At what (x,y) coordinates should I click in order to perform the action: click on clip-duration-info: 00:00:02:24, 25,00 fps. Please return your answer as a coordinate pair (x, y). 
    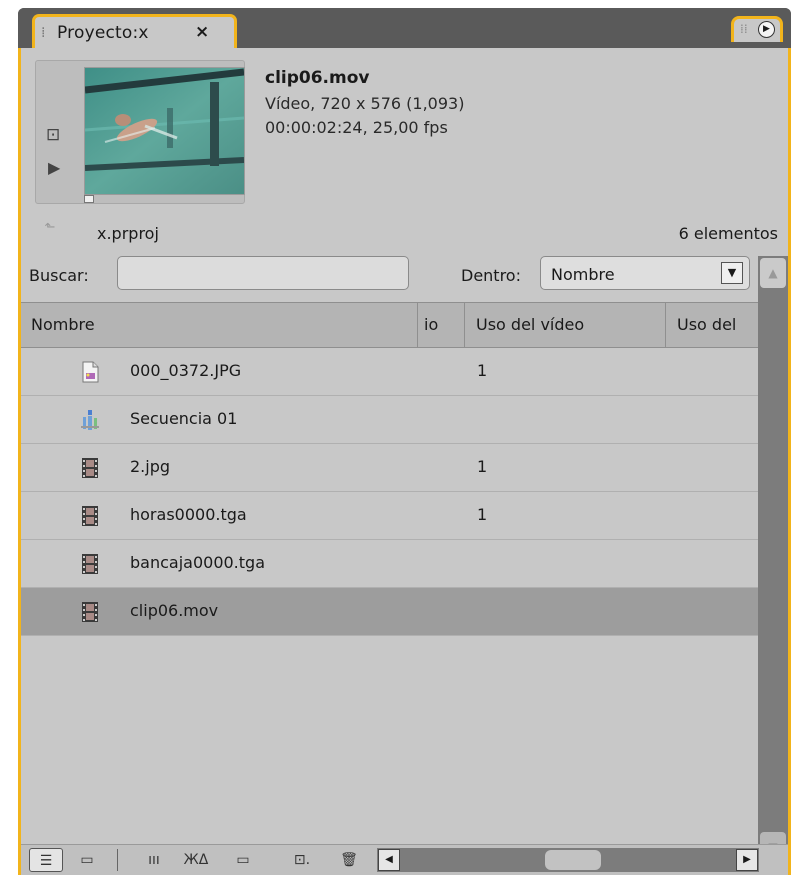
    Looking at the image, I should click on (356, 127).